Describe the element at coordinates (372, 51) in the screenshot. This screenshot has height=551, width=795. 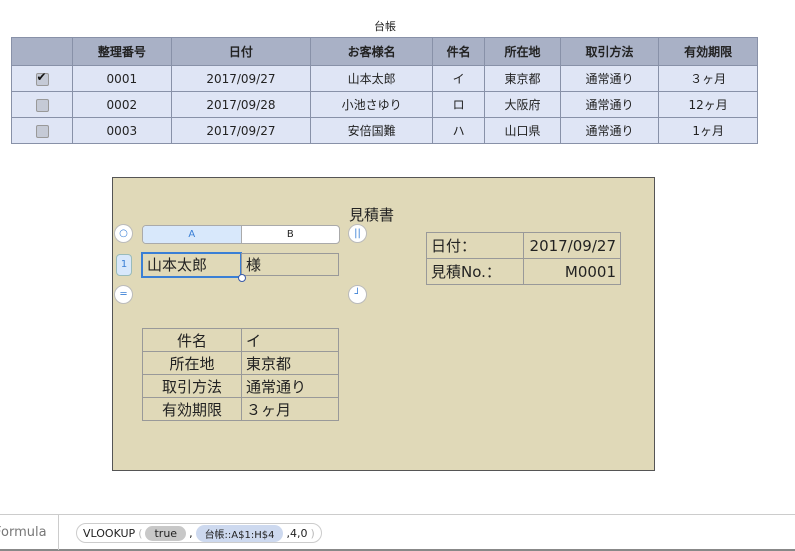
I see `header-cell: お客様名` at that location.